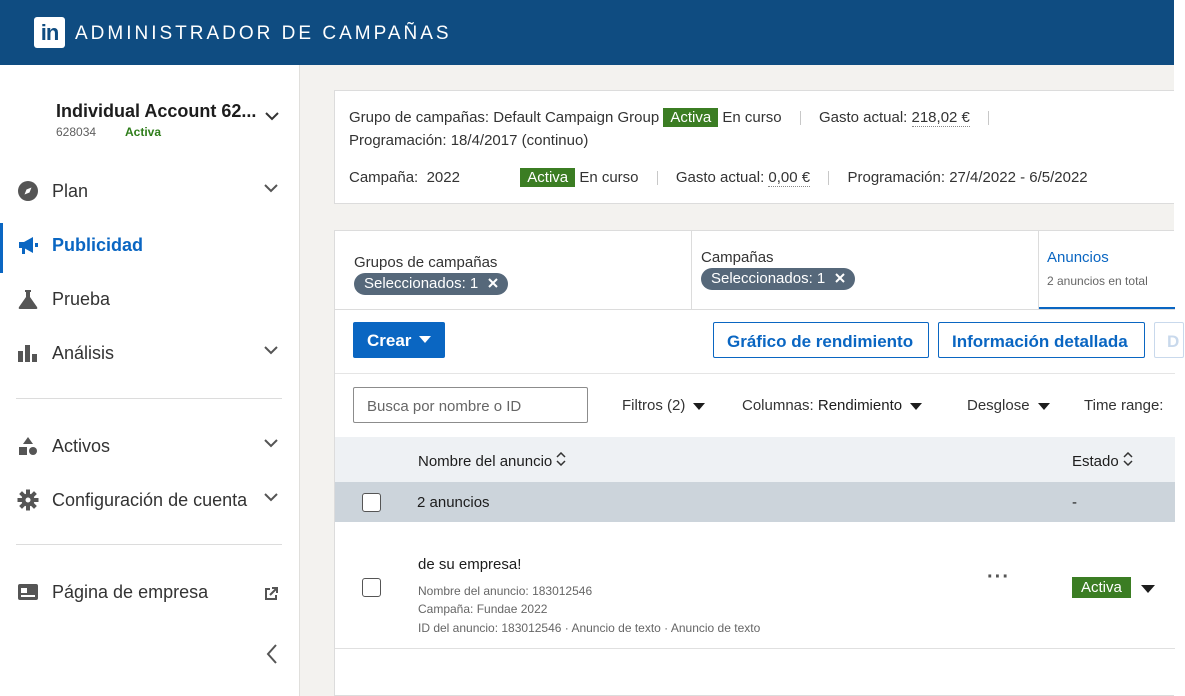 The height and width of the screenshot is (696, 1185). I want to click on table-group-row: 2 anuncios -, so click(755, 502).